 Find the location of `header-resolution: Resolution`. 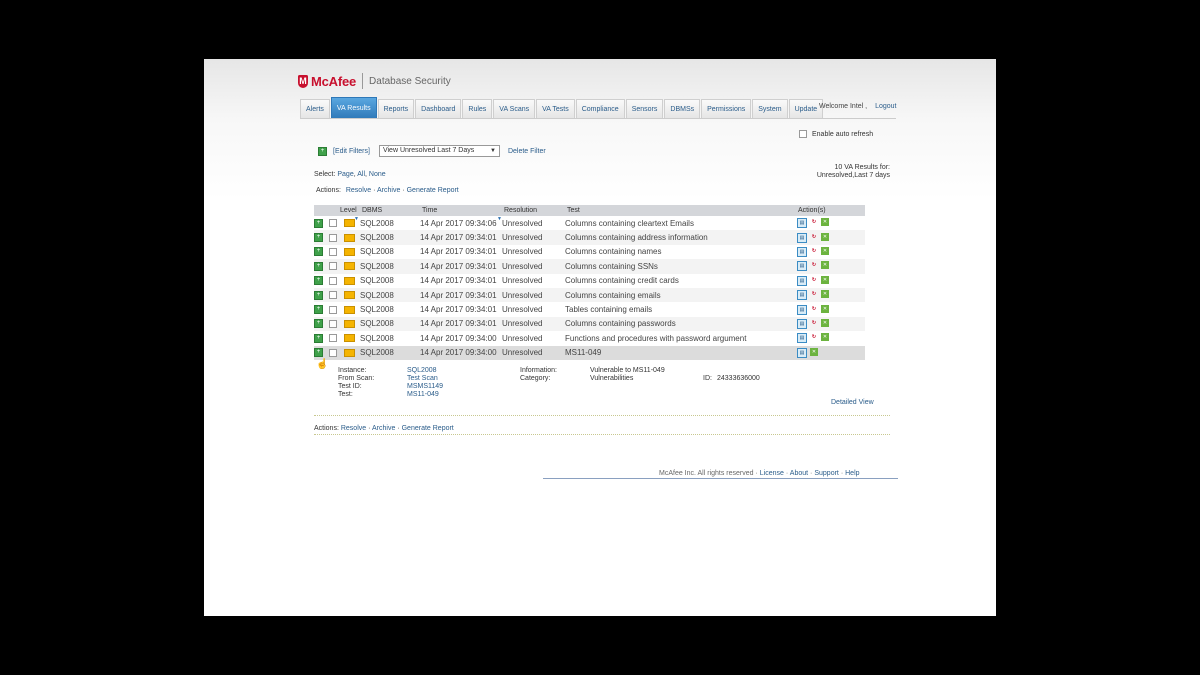

header-resolution: Resolution is located at coordinates (520, 210).